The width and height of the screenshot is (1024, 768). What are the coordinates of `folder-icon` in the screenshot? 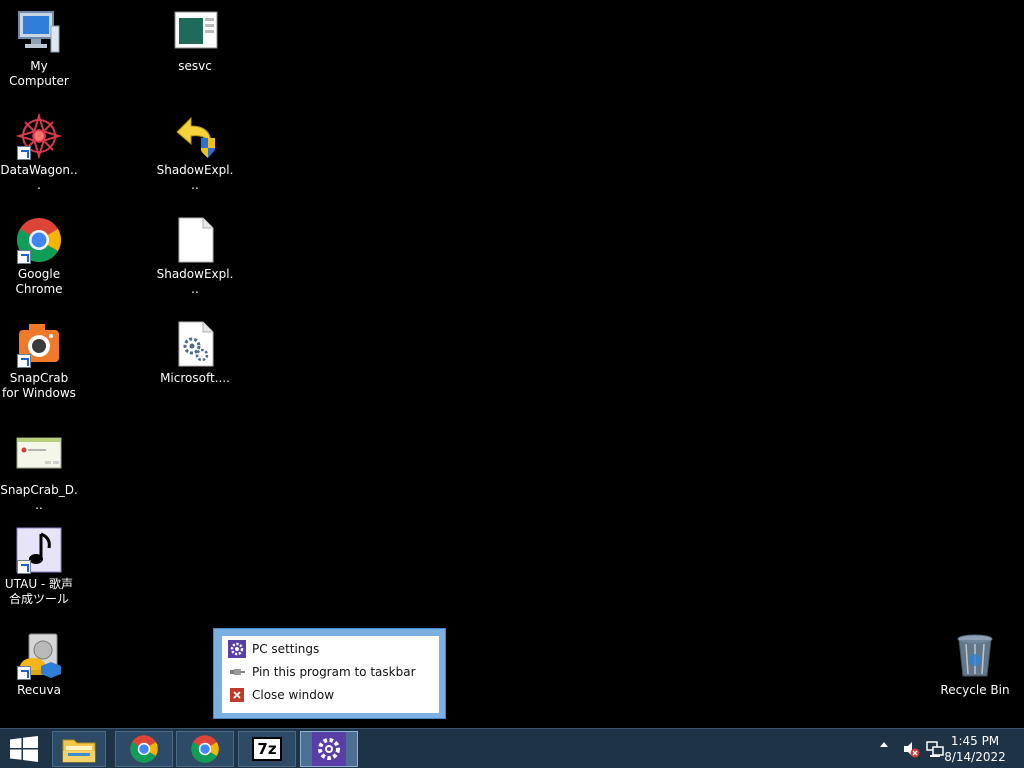 It's located at (79, 751).